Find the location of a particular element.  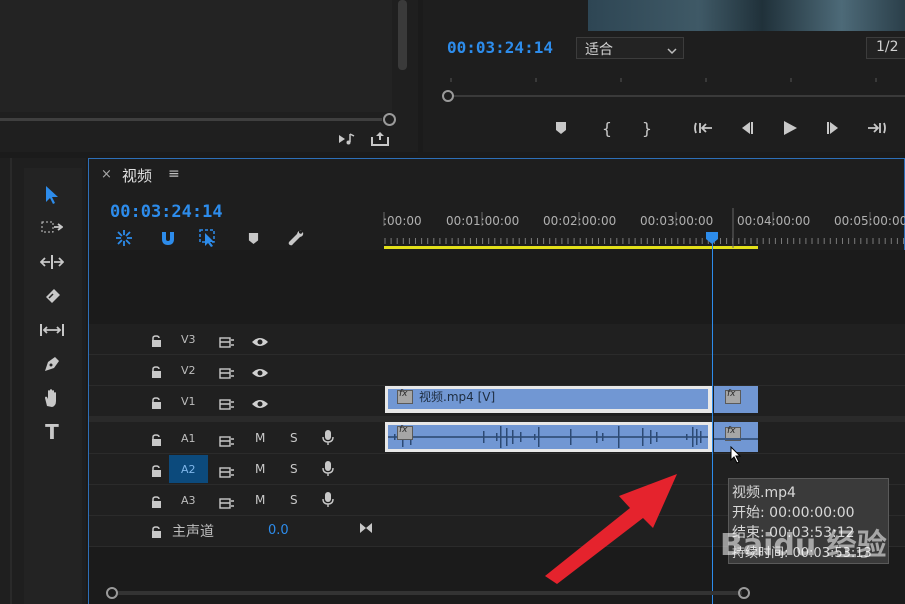

scroll-handle-right-icon is located at coordinates (744, 593).